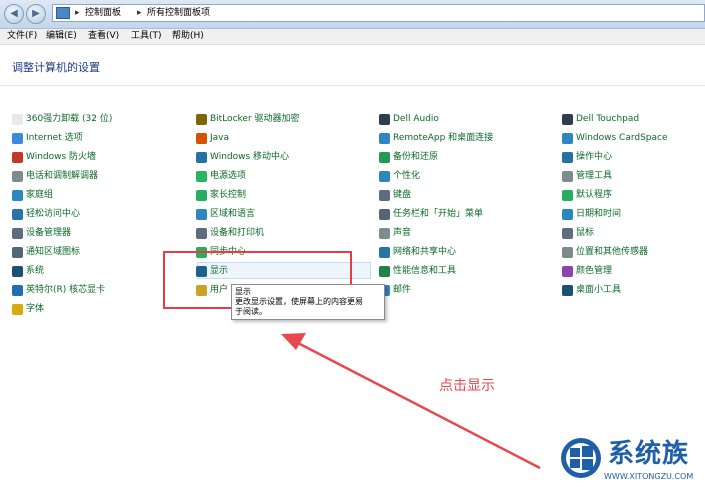  I want to click on control-panel-item: Dell Touchpad, so click(600, 119).